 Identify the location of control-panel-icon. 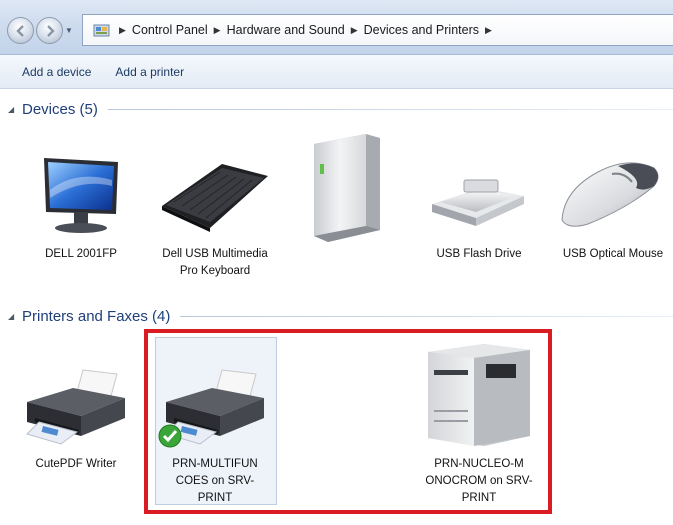
(102, 31).